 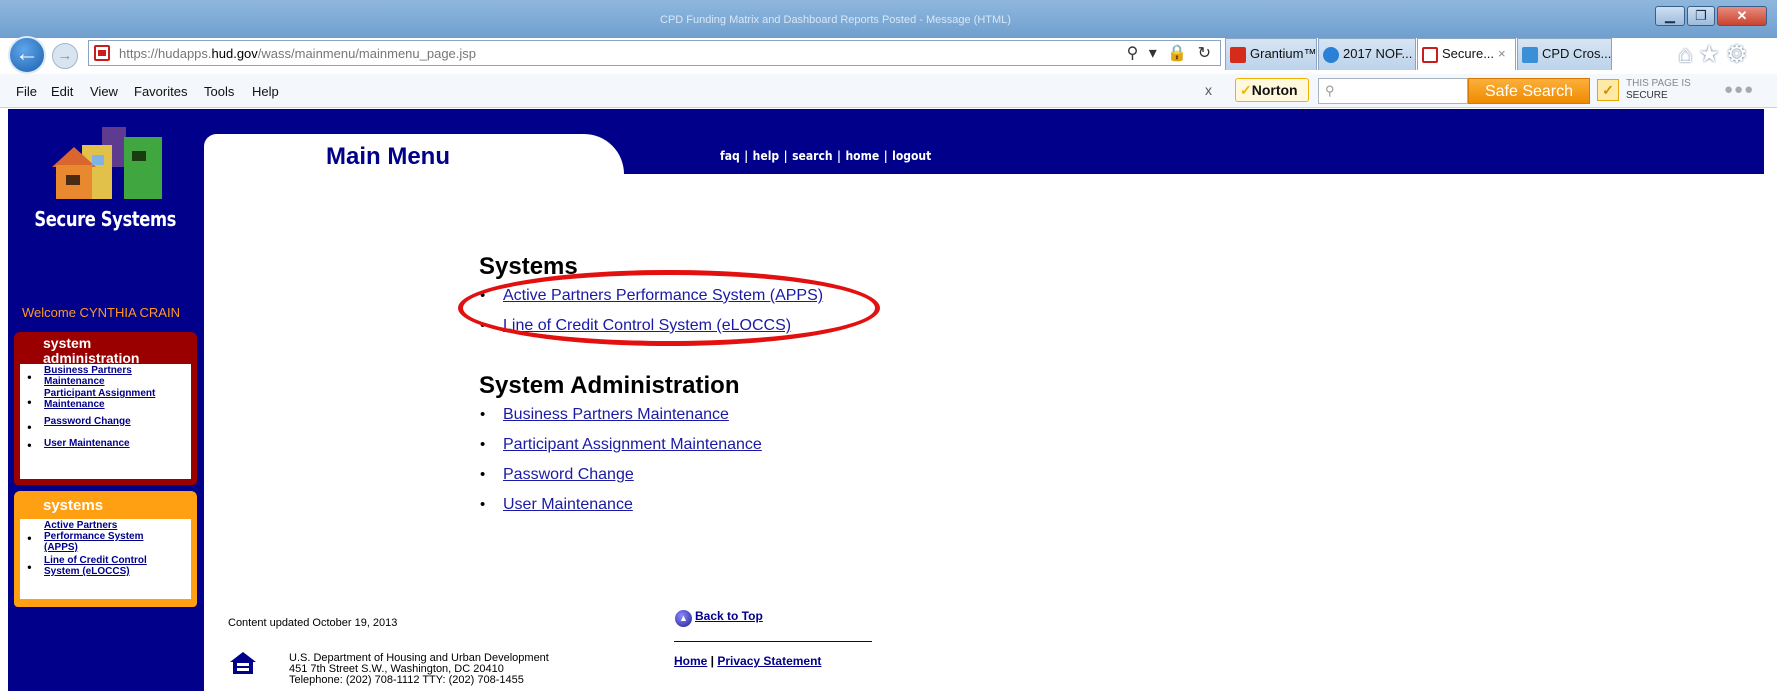 I want to click on tab-grantium: Grantium™, so click(x=1271, y=54).